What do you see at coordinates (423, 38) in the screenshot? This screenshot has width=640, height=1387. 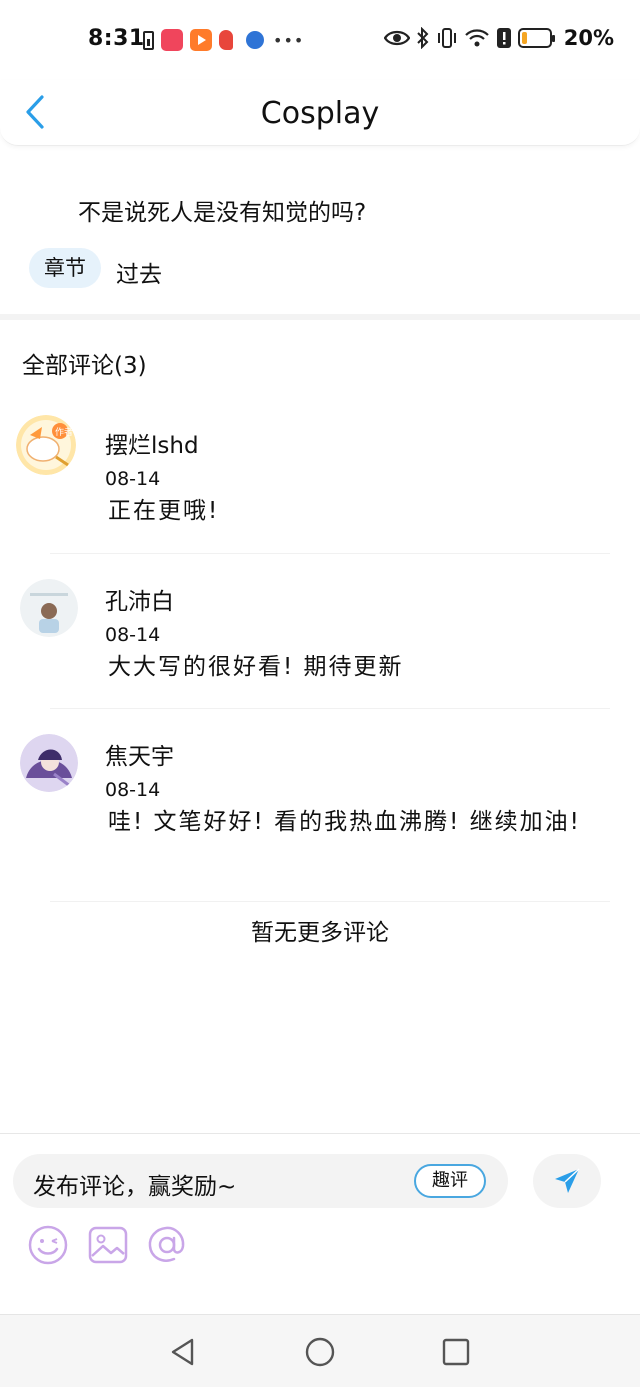 I see `bluetooth-icon` at bounding box center [423, 38].